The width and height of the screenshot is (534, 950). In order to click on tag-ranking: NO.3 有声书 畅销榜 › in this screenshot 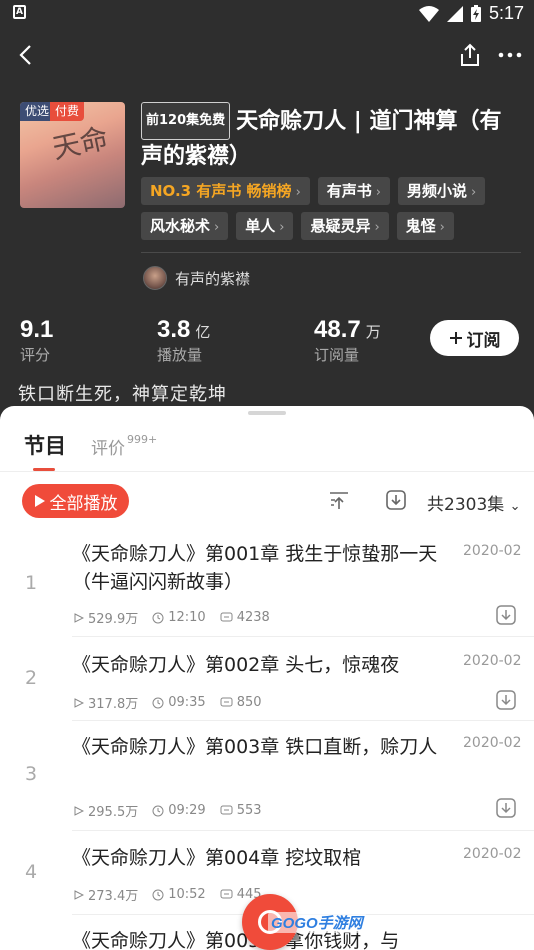, I will do `click(225, 191)`.